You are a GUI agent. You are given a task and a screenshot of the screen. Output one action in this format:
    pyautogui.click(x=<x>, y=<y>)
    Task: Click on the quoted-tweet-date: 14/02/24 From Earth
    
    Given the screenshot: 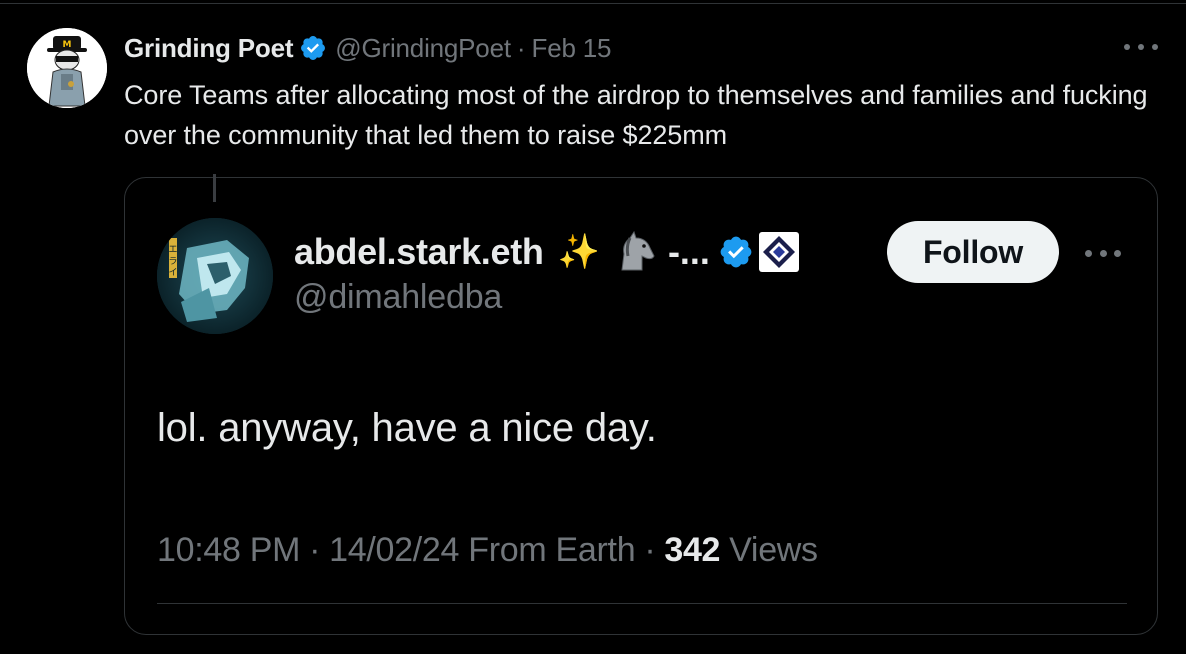 What is the action you would take?
    pyautogui.click(x=482, y=550)
    